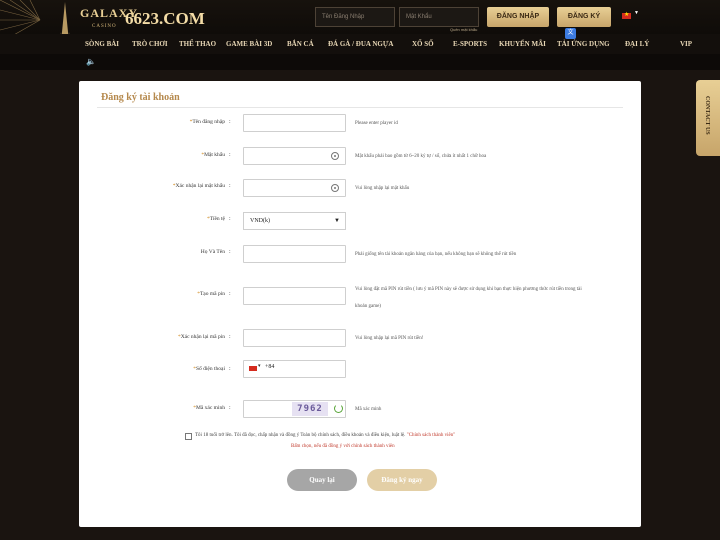 The image size is (720, 540). What do you see at coordinates (294, 156) in the screenshot?
I see `password-field` at bounding box center [294, 156].